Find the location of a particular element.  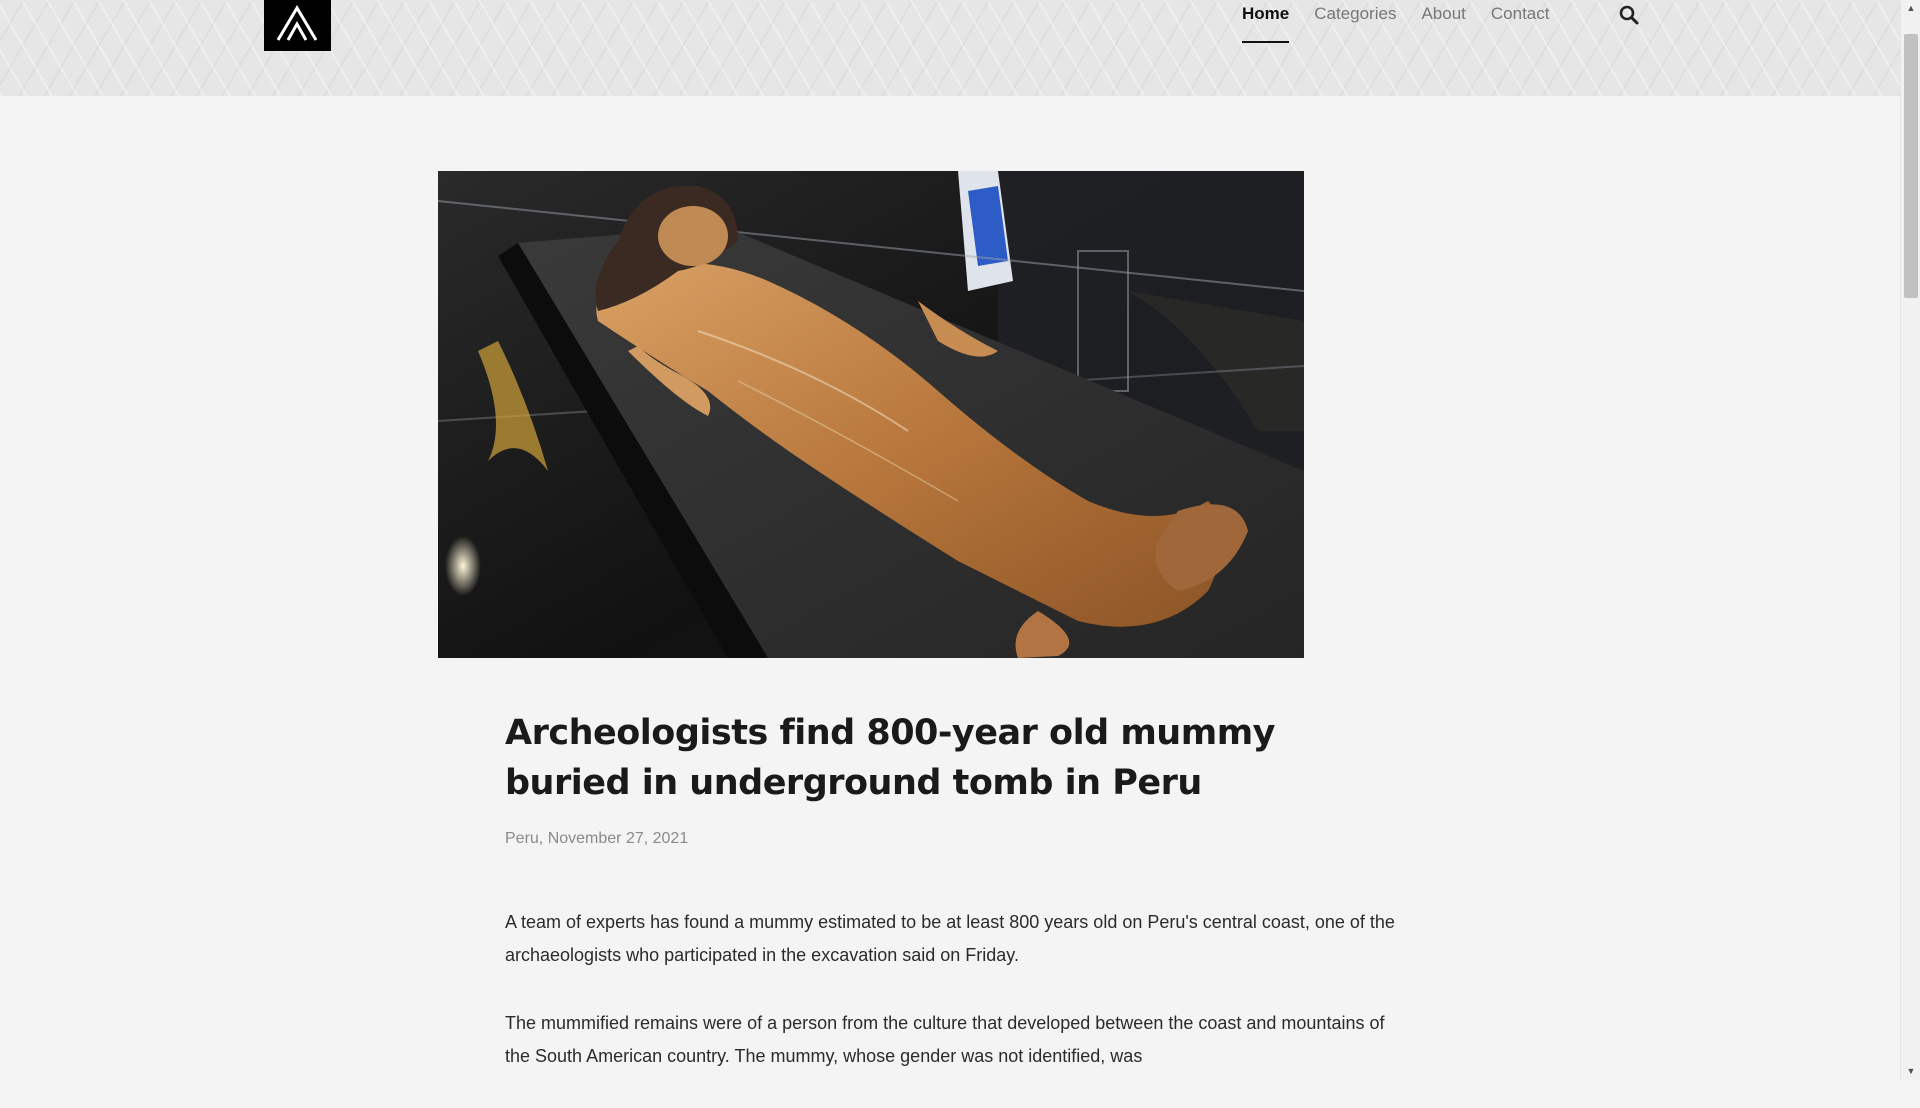

article-meta: Peru, November 27, 2021 is located at coordinates (597, 838).